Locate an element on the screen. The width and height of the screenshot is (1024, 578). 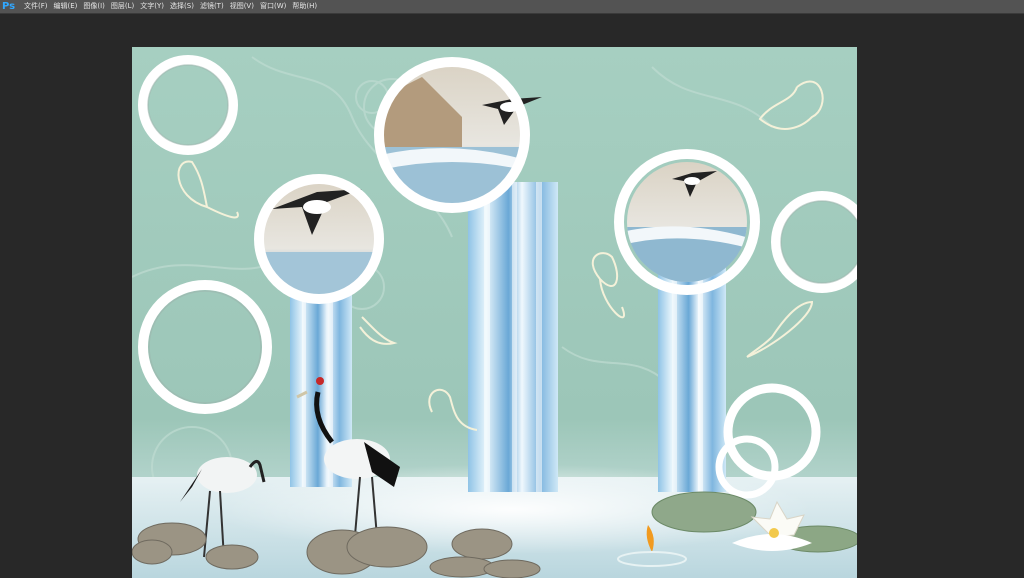
menu-edit: 编辑(E) is located at coordinates (66, 6).